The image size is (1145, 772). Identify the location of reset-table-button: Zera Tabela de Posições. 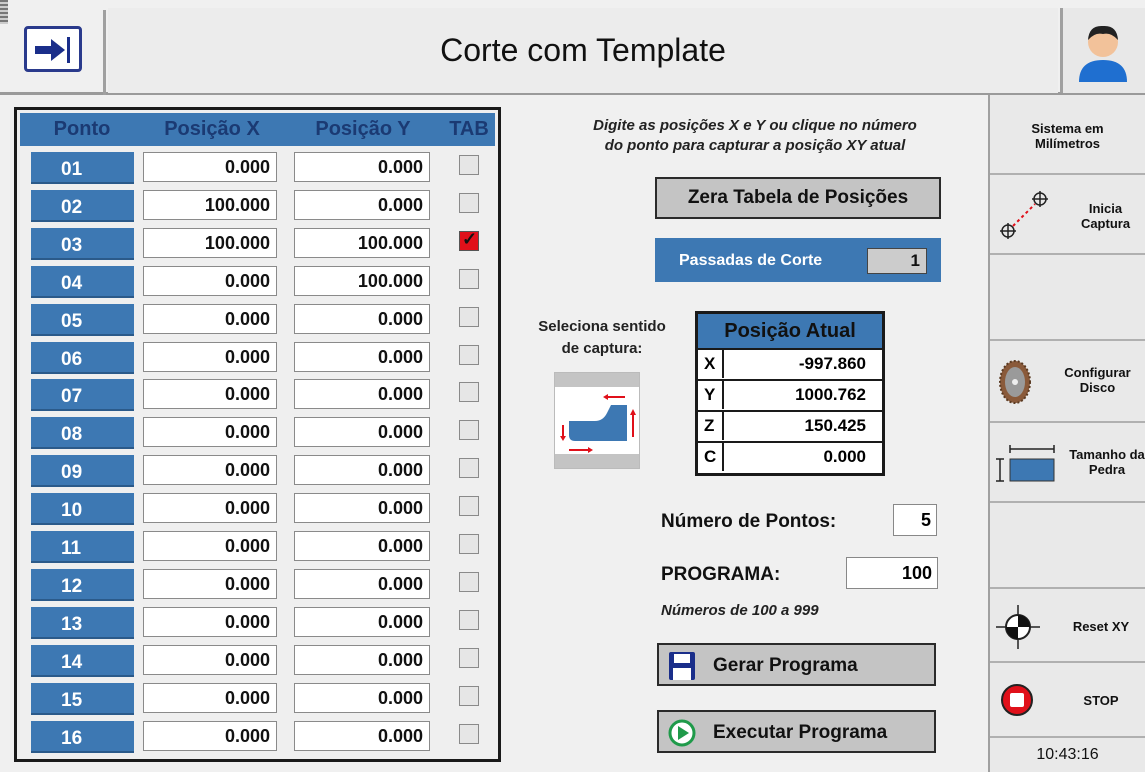
(798, 198).